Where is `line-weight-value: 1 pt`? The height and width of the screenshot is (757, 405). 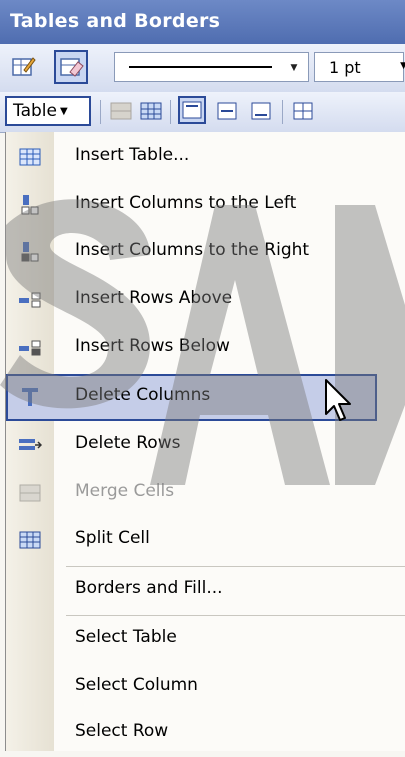
line-weight-value: 1 pt is located at coordinates (345, 67).